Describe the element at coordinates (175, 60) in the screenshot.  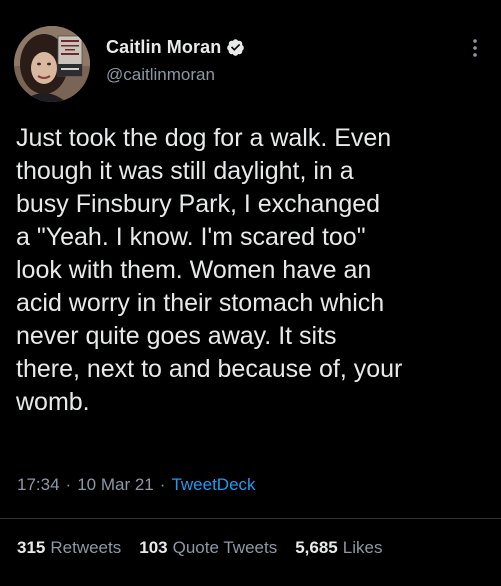
I see `author-info: Caitlin Moran @caitlinmoran` at that location.